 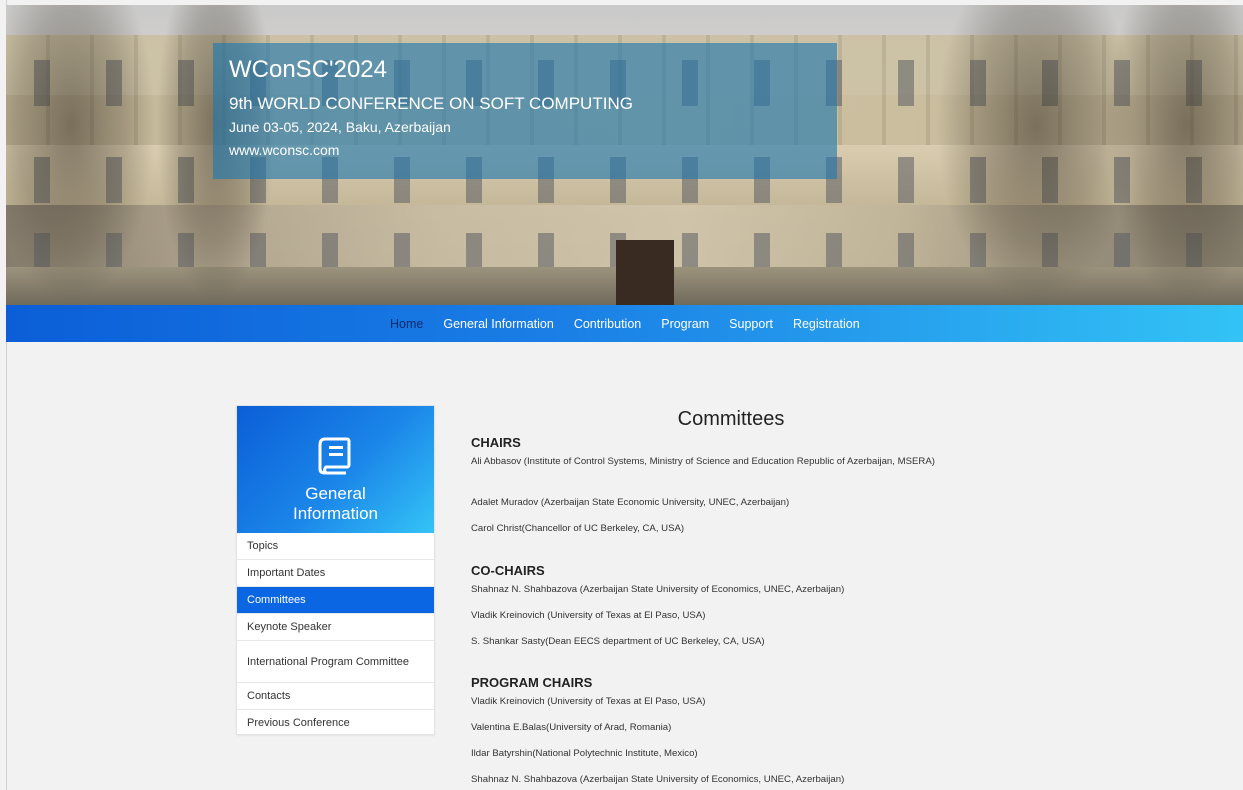 I want to click on sidebar-item-international-program-committee: International Program Committee, so click(x=335, y=662).